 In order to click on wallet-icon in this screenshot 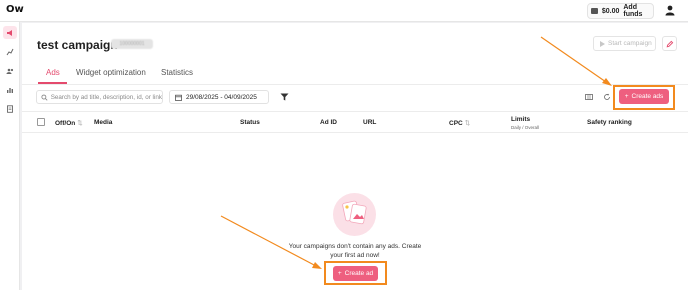, I will do `click(594, 11)`.